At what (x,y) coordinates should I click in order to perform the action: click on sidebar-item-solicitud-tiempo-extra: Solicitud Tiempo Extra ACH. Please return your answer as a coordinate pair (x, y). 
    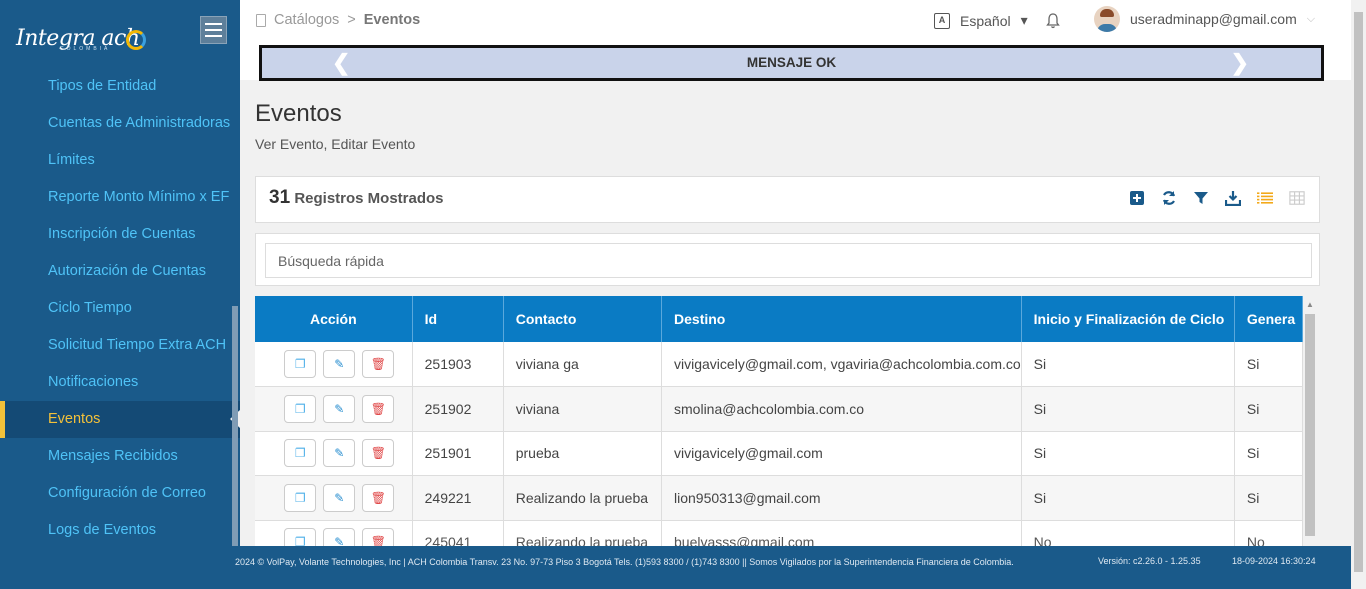
    Looking at the image, I should click on (120, 345).